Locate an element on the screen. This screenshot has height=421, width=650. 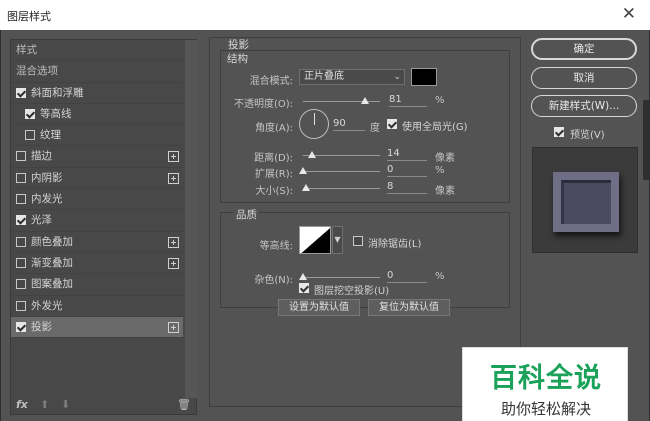
outer-glow-checkbox is located at coordinates (21, 305).